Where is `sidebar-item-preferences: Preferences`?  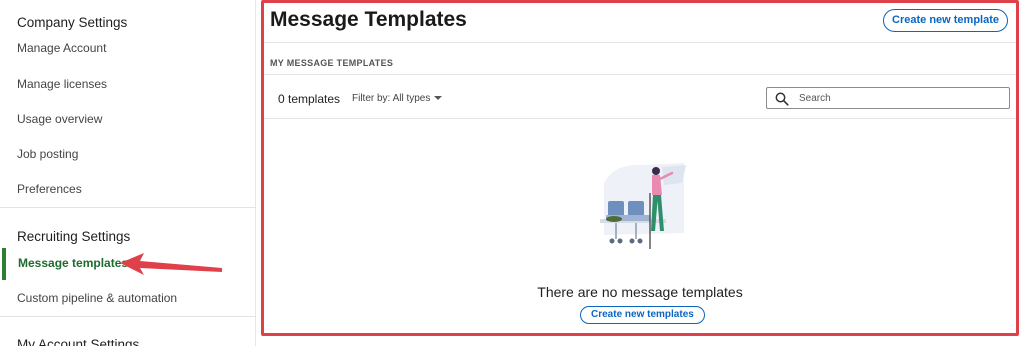 sidebar-item-preferences: Preferences is located at coordinates (49, 189).